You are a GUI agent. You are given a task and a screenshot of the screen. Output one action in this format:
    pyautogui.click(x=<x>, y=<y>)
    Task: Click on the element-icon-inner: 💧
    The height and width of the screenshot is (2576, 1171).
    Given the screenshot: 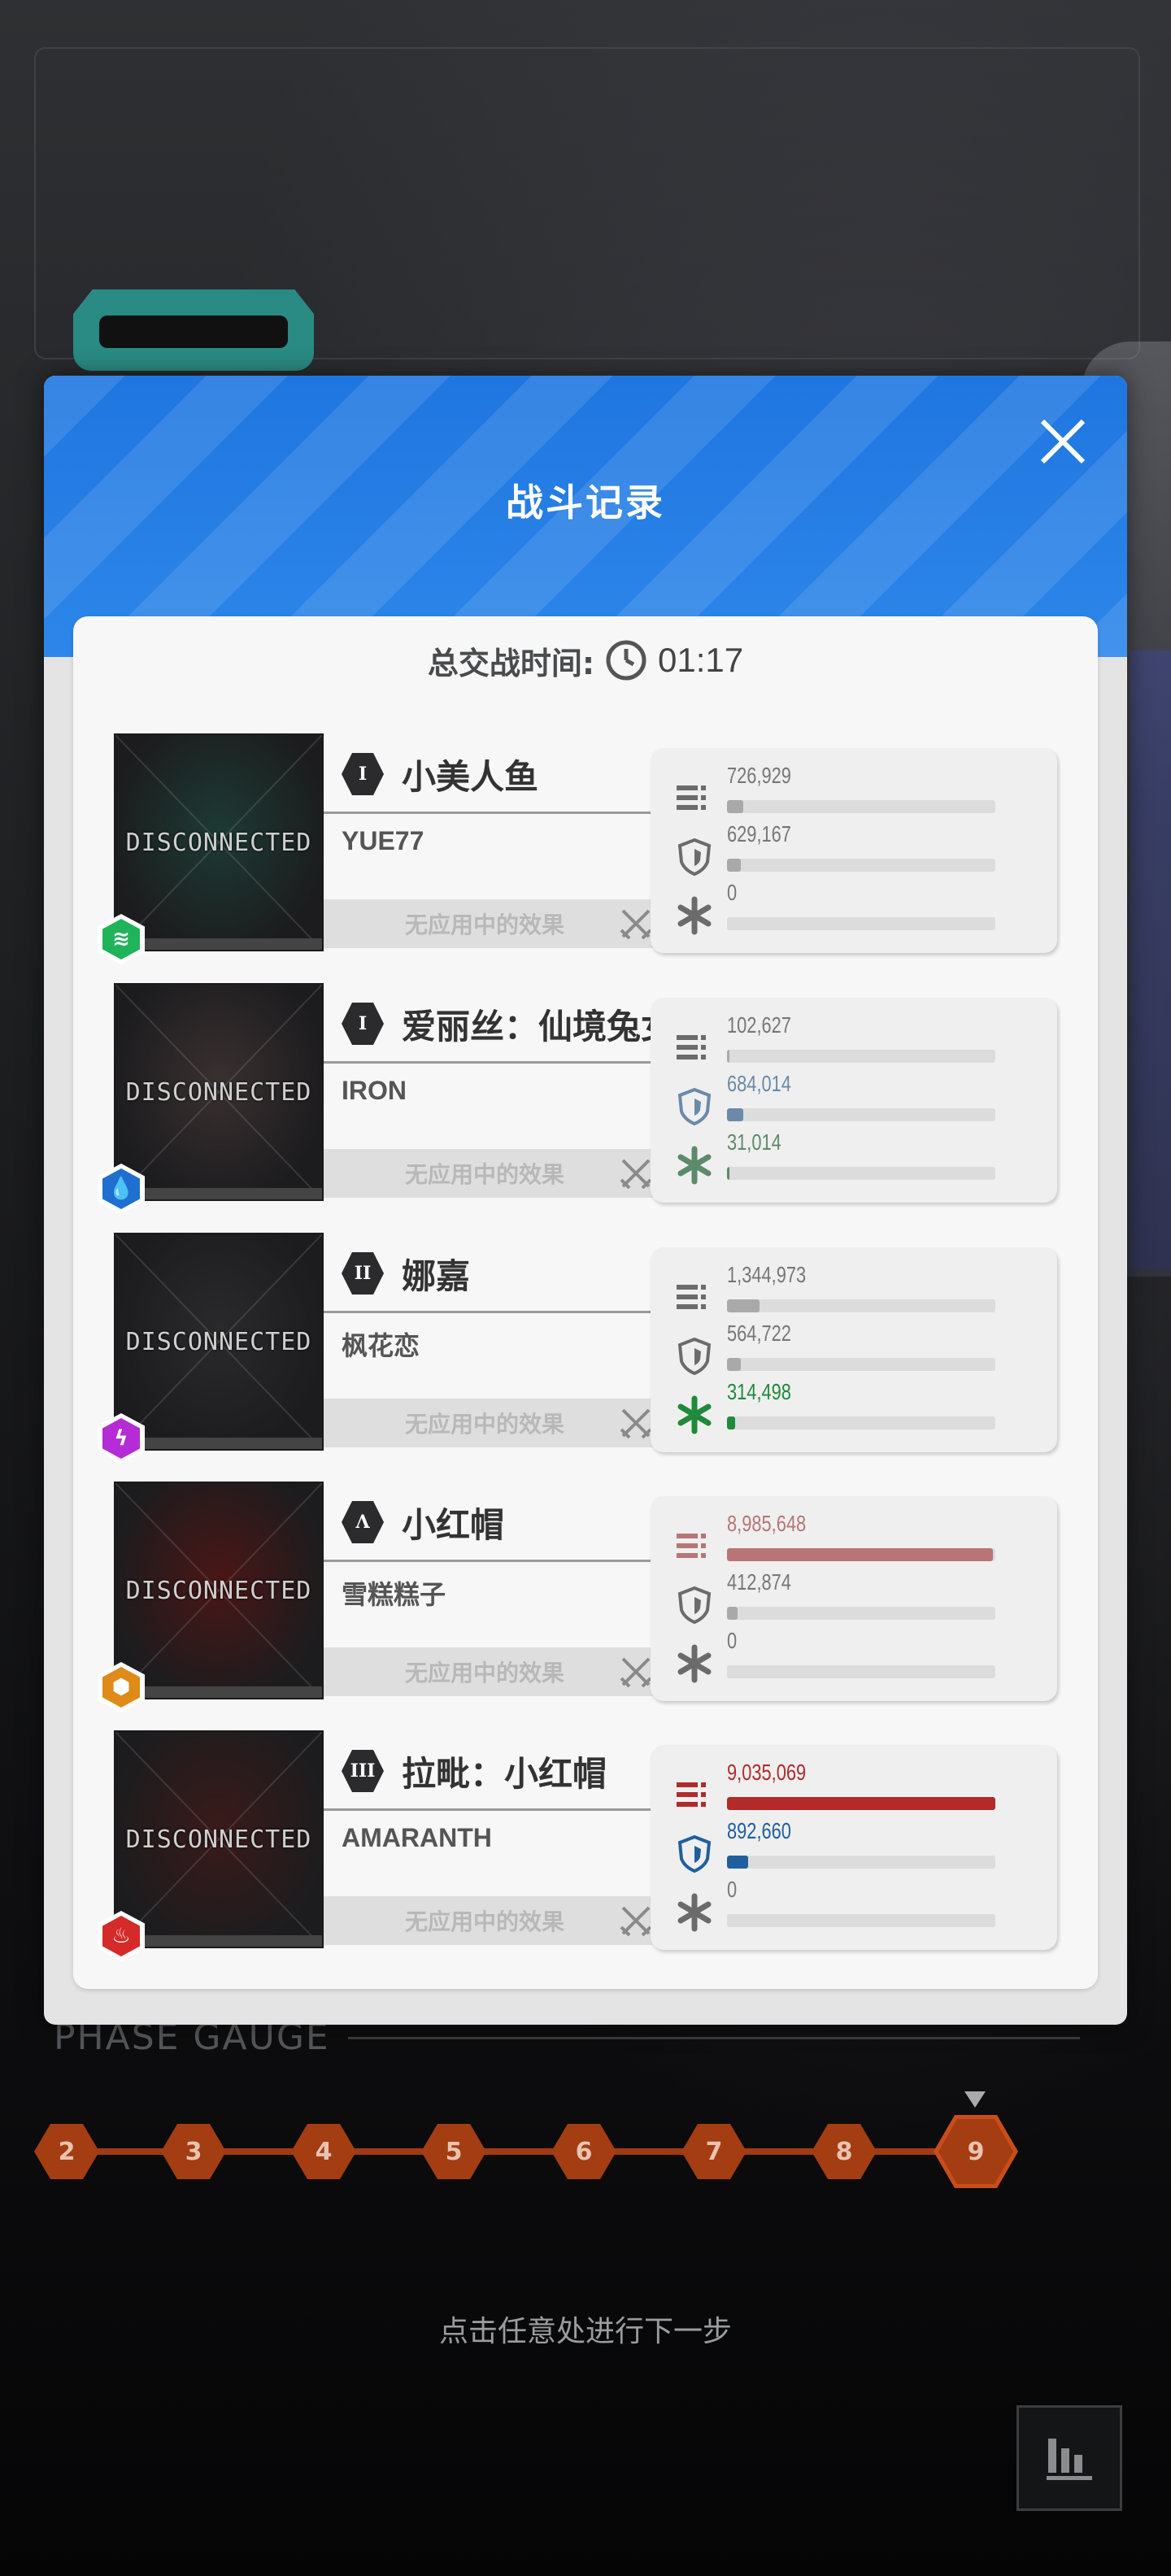 What is the action you would take?
    pyautogui.click(x=121, y=1189)
    